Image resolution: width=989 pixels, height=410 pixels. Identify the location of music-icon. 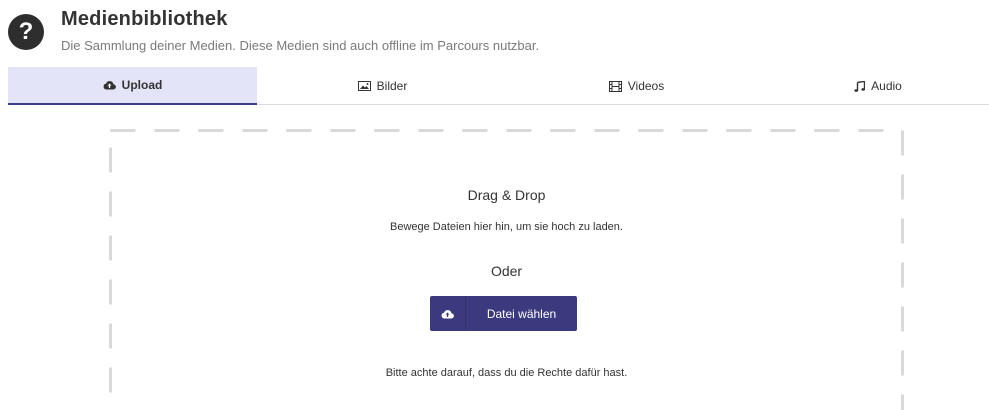
(859, 86).